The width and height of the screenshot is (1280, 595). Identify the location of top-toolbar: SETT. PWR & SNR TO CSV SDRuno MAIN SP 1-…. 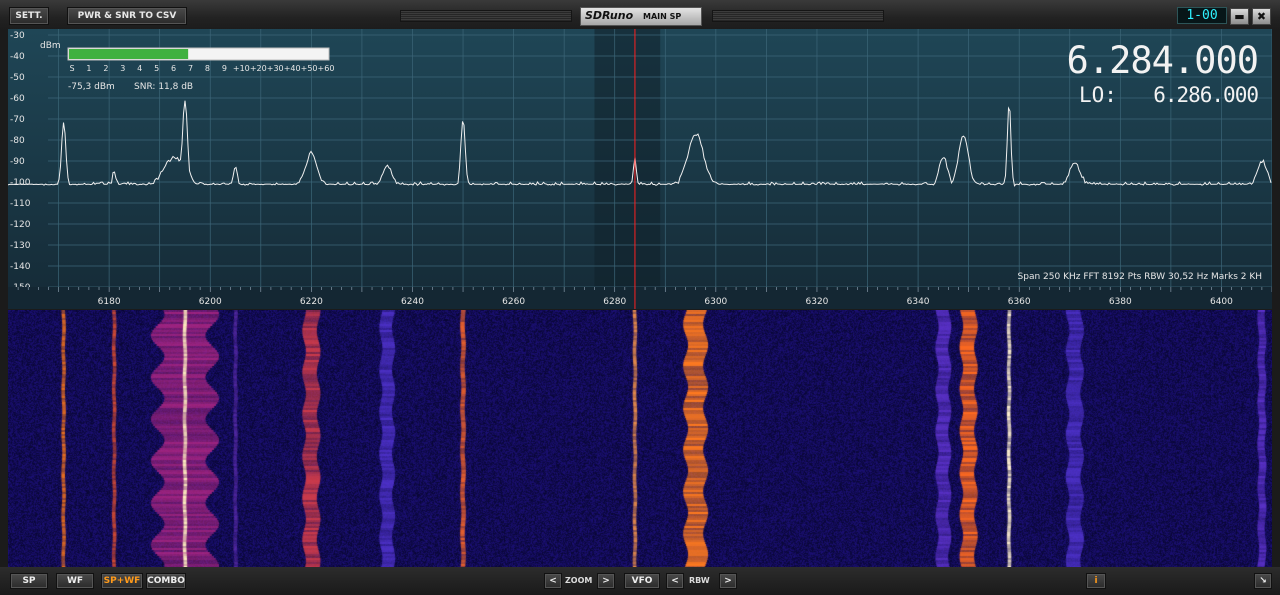
(640, 15).